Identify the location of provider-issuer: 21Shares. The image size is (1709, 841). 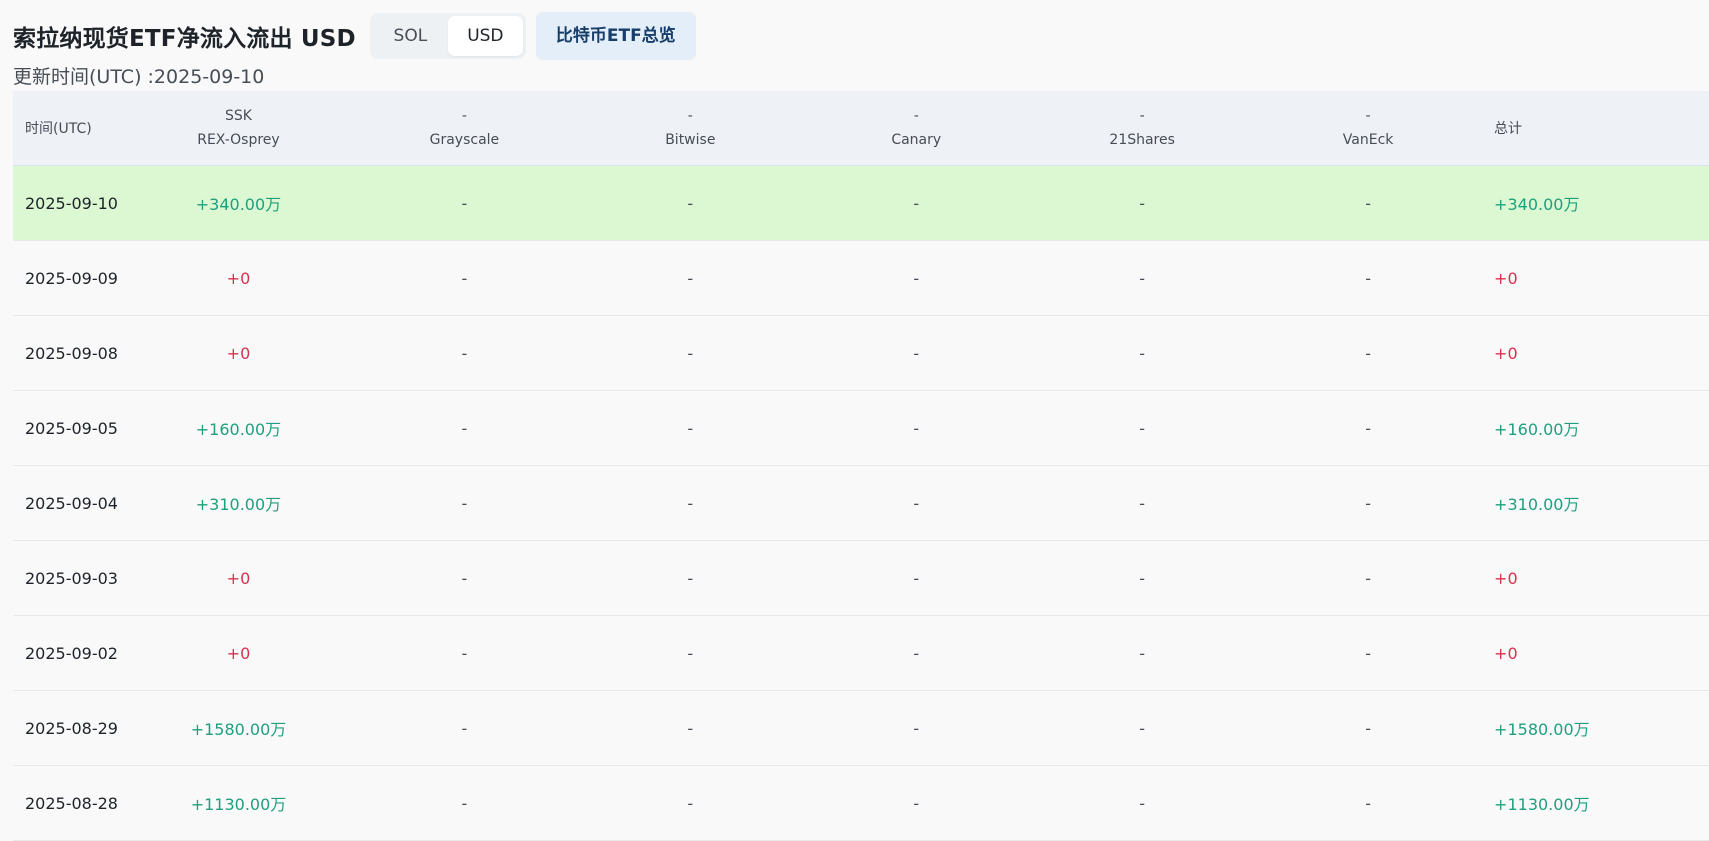
(1142, 140).